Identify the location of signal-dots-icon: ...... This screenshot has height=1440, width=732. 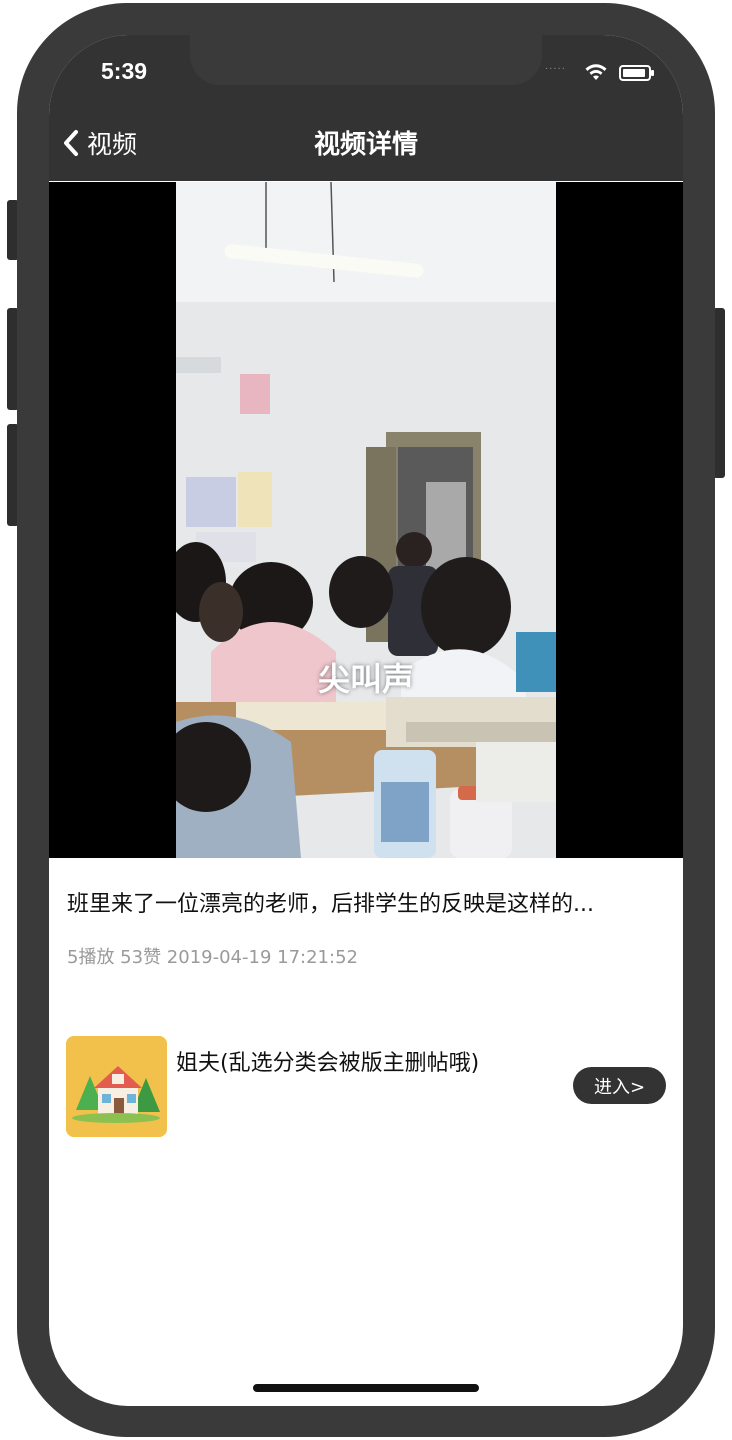
(555, 66).